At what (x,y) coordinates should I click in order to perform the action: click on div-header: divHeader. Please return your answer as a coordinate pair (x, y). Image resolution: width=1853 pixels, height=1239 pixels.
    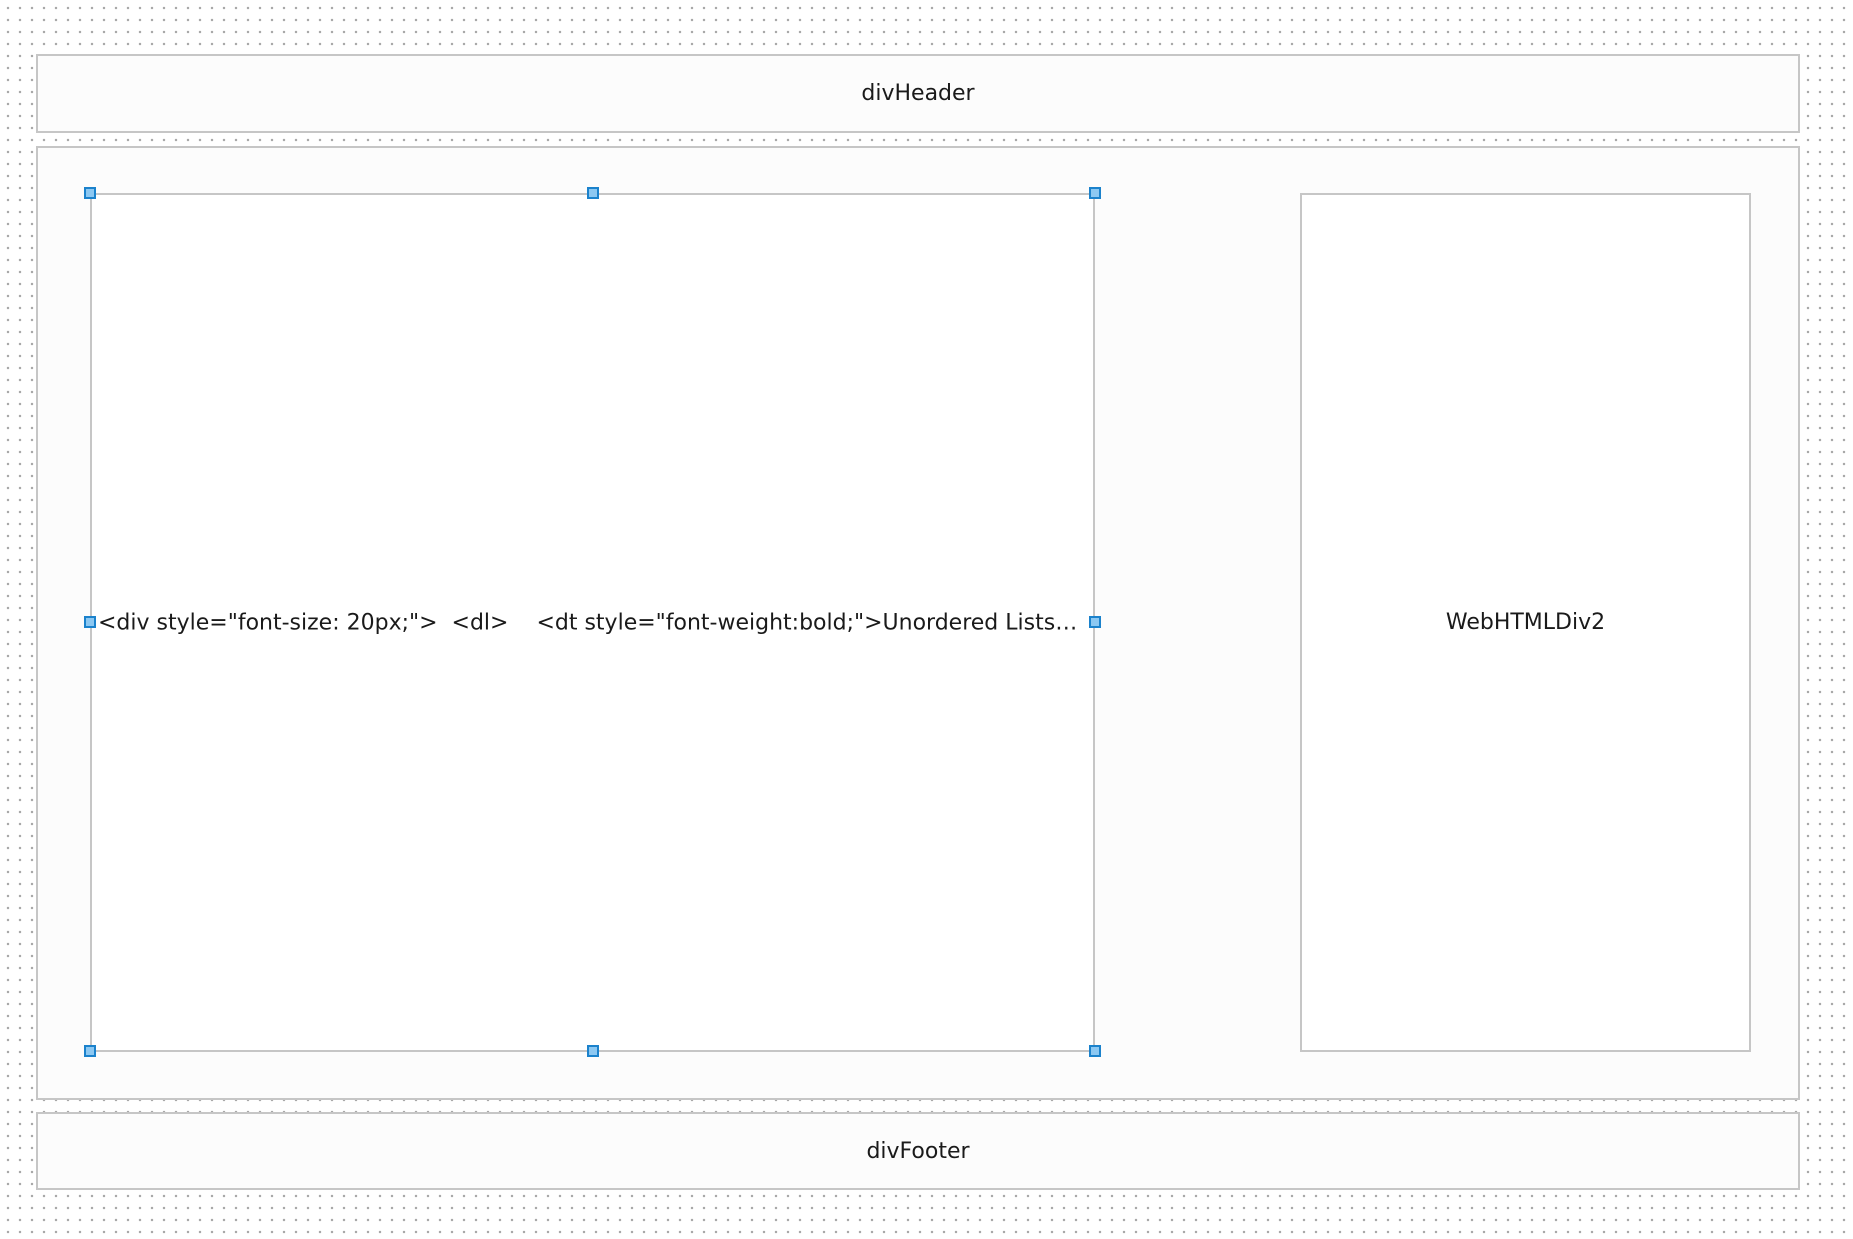
    Looking at the image, I should click on (918, 93).